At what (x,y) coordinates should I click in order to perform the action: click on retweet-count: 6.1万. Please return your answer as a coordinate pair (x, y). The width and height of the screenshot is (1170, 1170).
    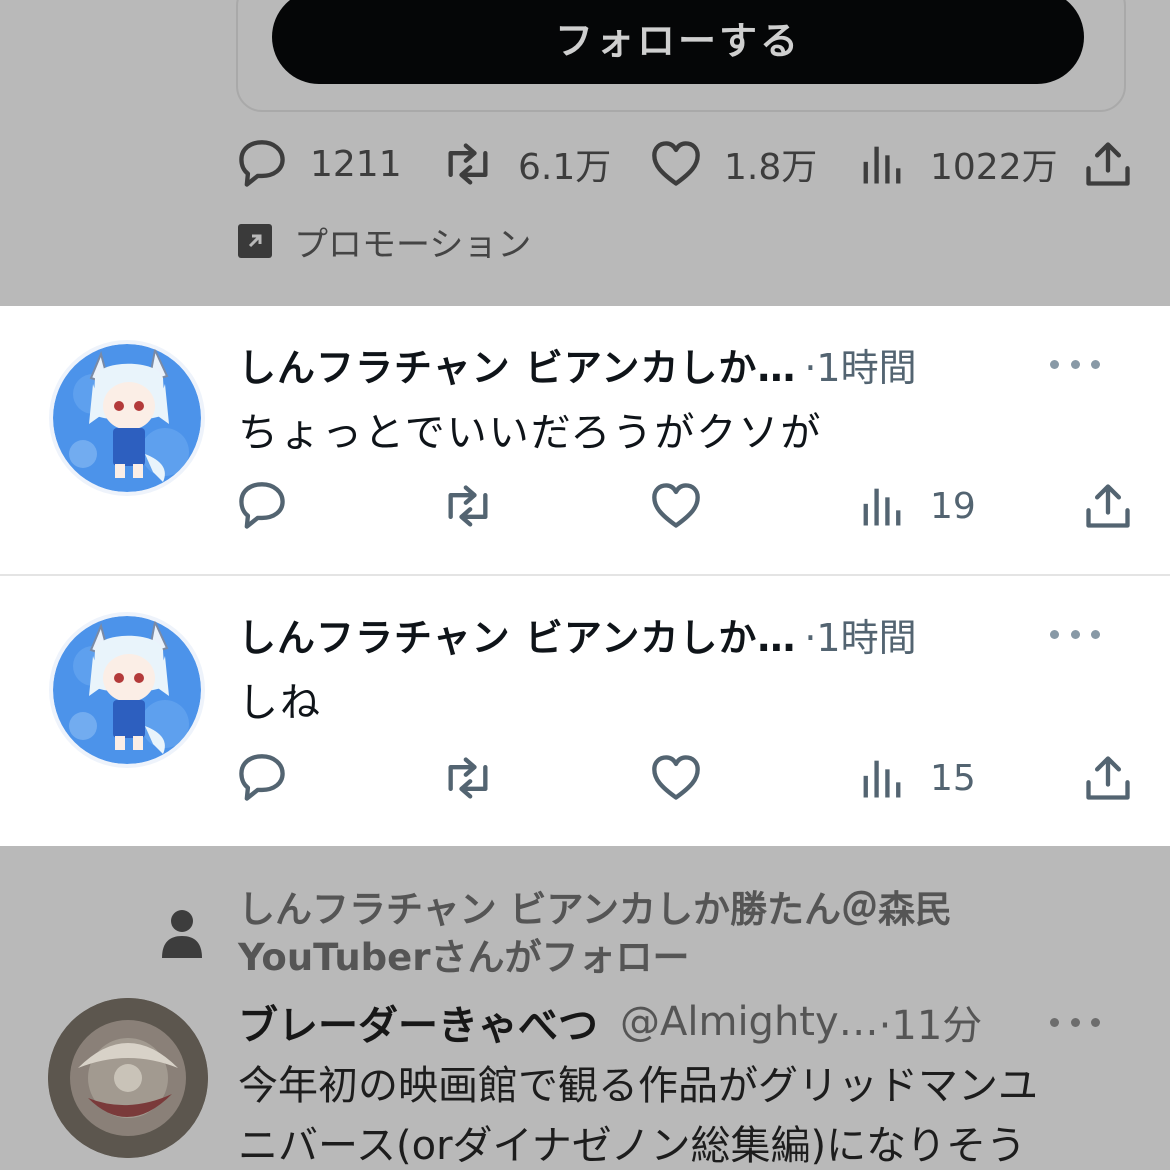
    Looking at the image, I should click on (565, 167).